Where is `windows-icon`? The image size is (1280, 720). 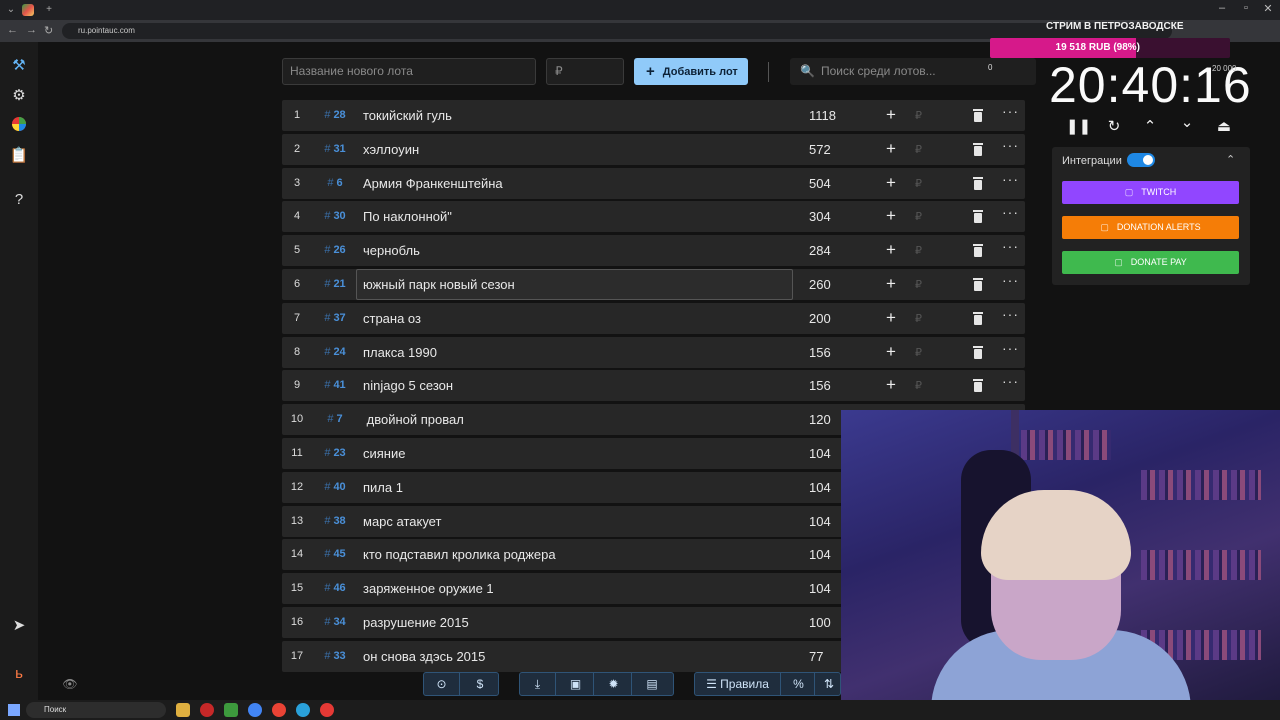 windows-icon is located at coordinates (14, 710).